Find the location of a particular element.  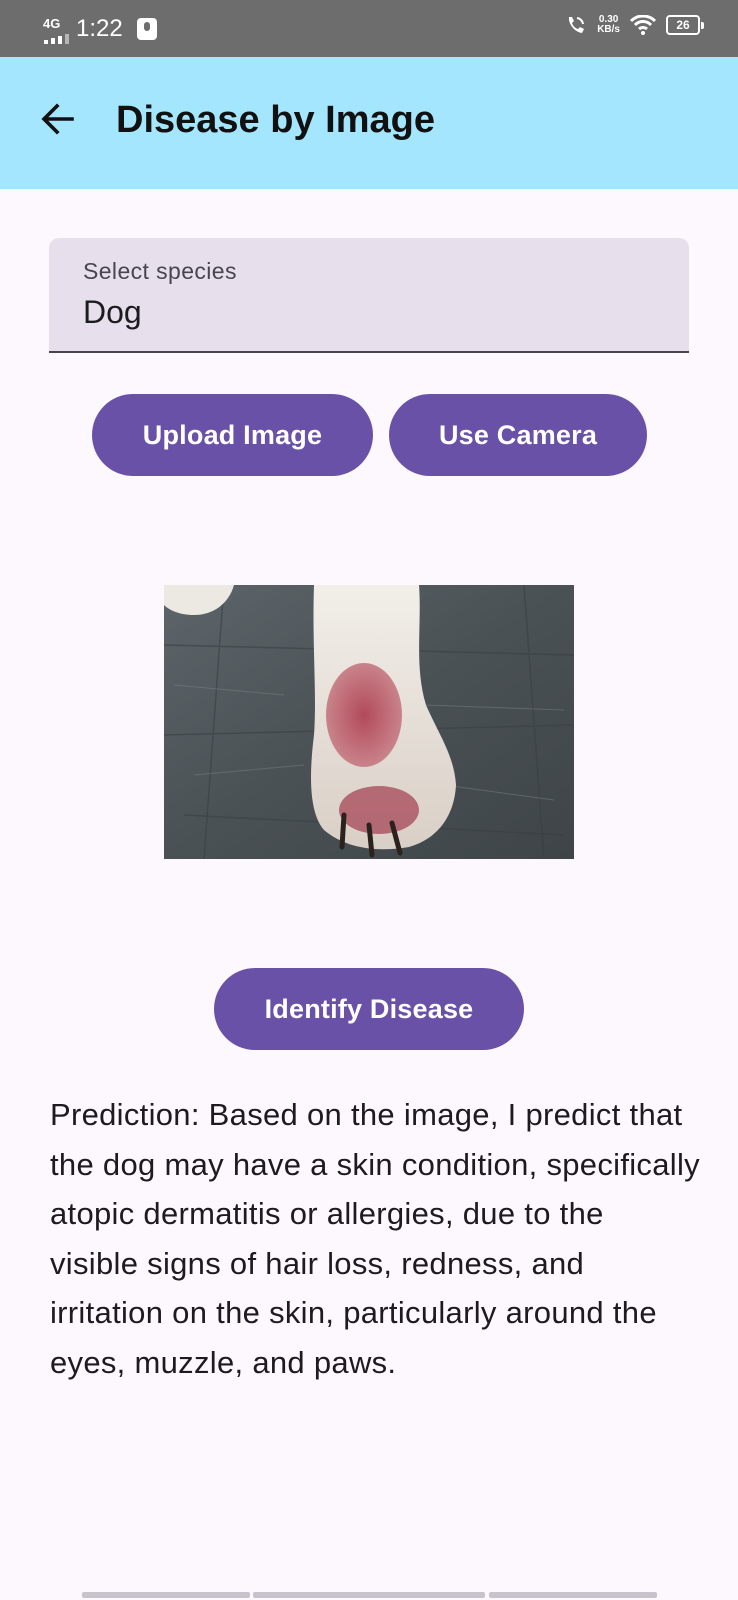

nav-indicator-left is located at coordinates (166, 1595).